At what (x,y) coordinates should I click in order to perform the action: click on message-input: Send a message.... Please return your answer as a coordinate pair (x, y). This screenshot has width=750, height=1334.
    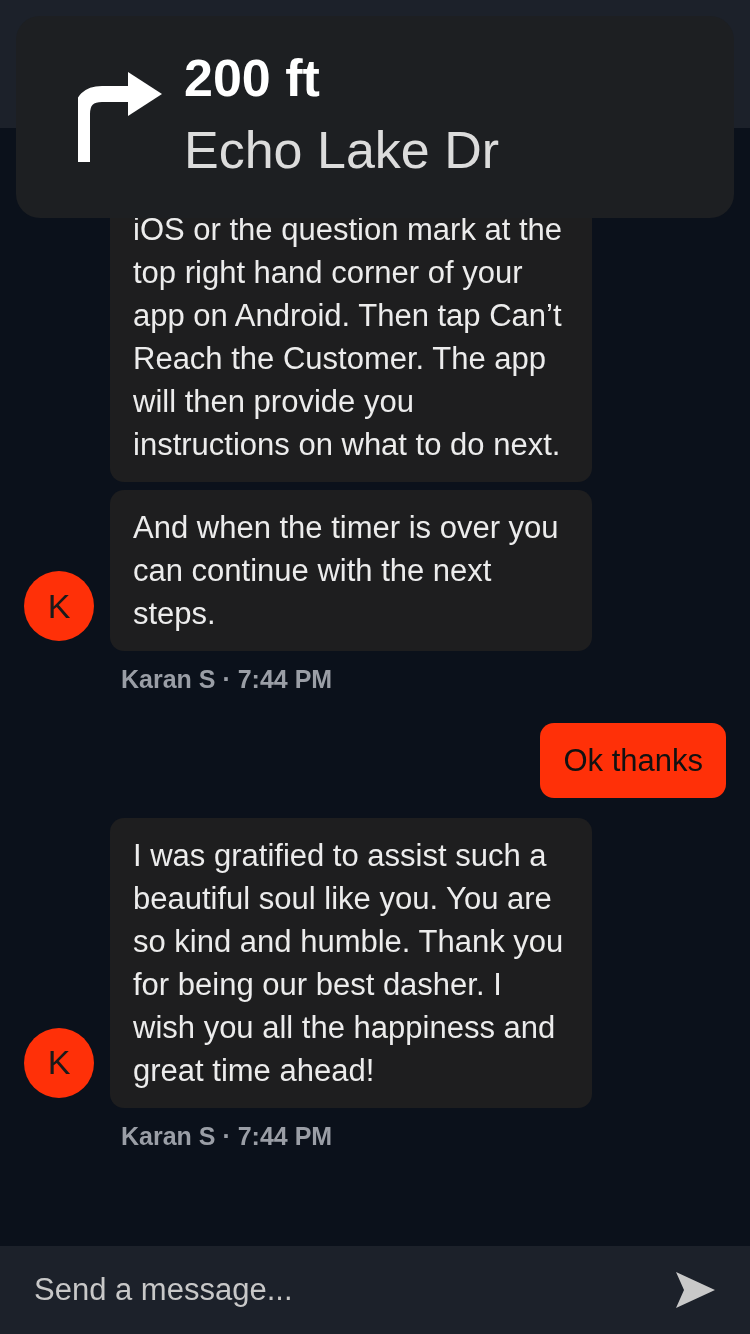
    Looking at the image, I should click on (314, 1290).